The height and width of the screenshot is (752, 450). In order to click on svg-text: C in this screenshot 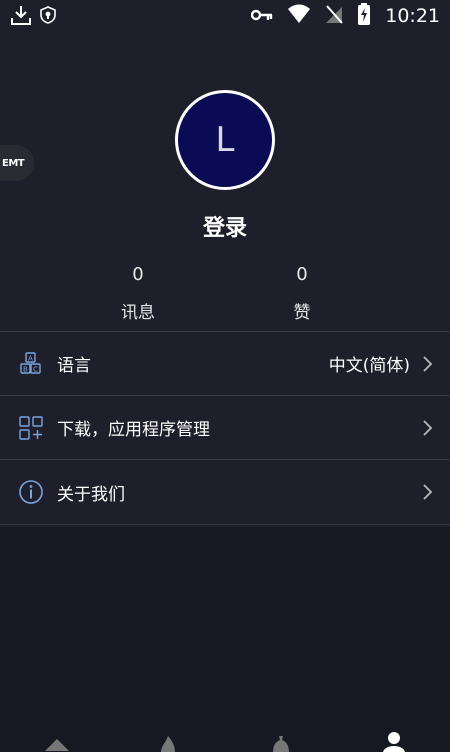, I will do `click(35, 369)`.